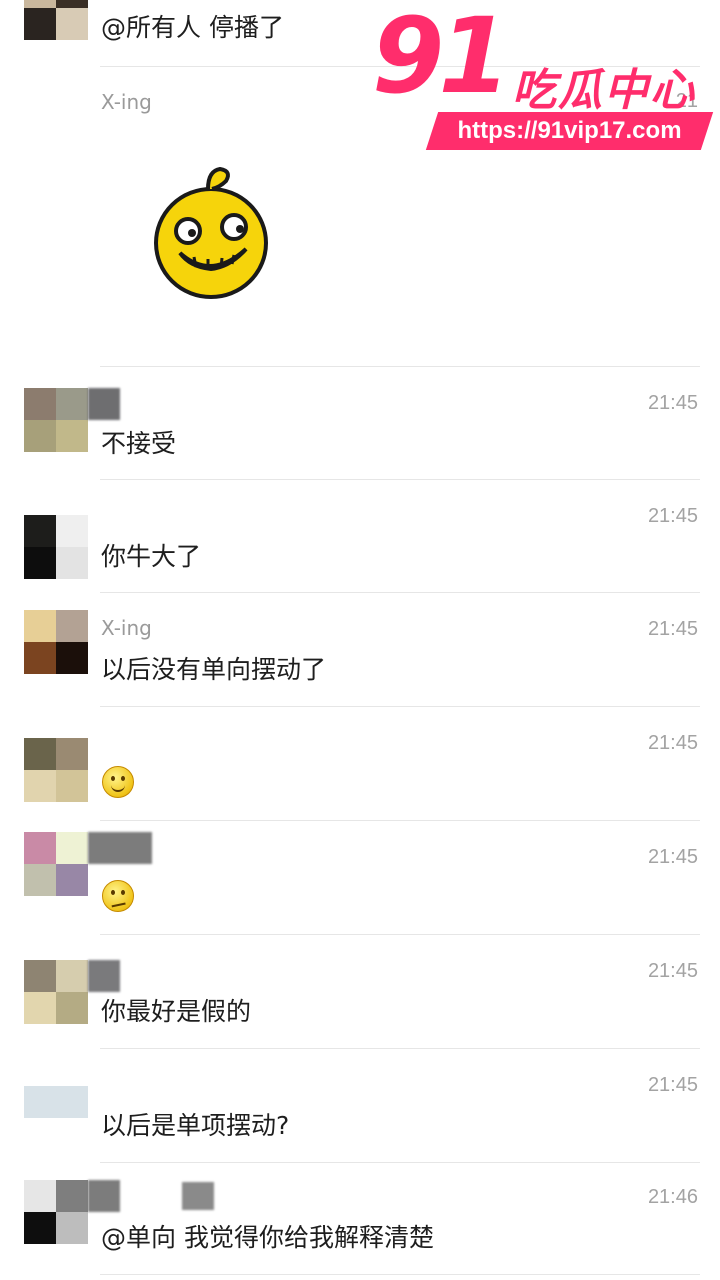 The image size is (720, 1280). Describe the element at coordinates (211, 231) in the screenshot. I see `grinning-yellow-face-sticker` at that location.